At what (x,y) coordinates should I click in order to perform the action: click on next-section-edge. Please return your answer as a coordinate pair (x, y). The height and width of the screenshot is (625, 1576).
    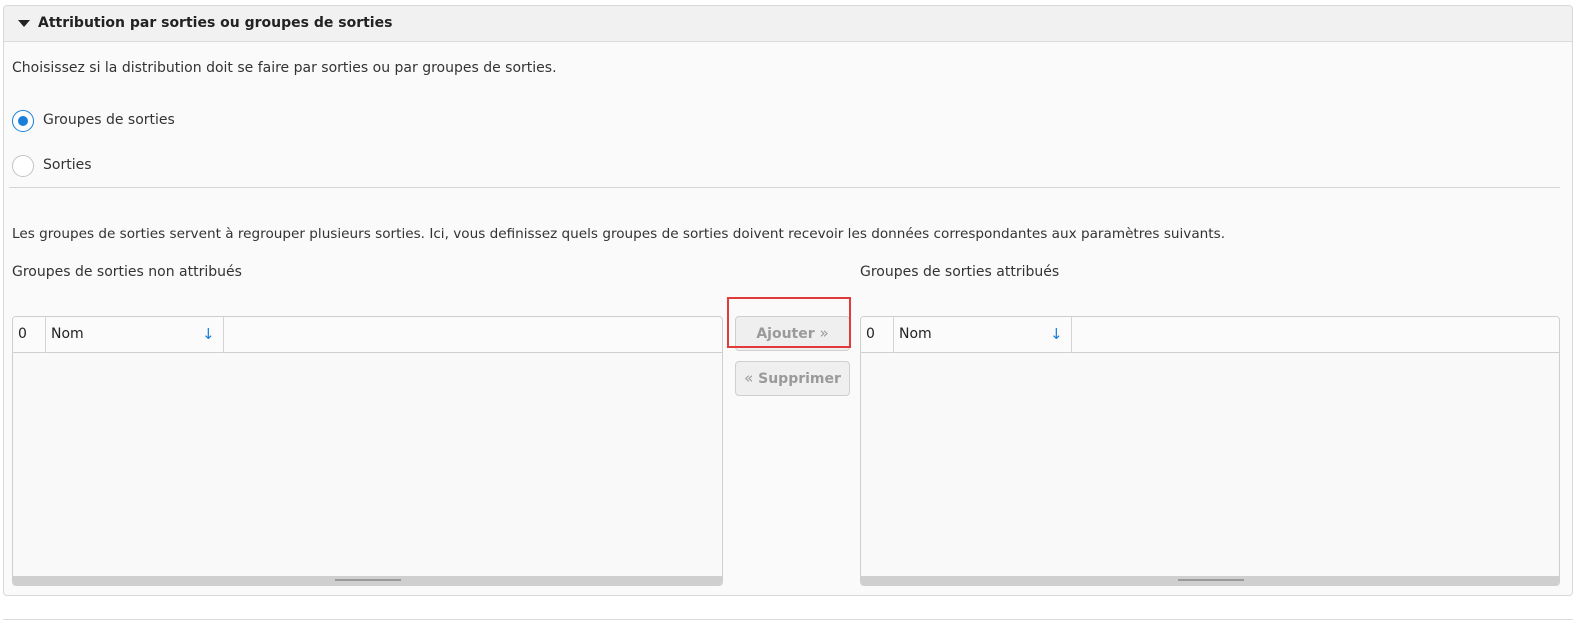
    Looking at the image, I should click on (788, 619).